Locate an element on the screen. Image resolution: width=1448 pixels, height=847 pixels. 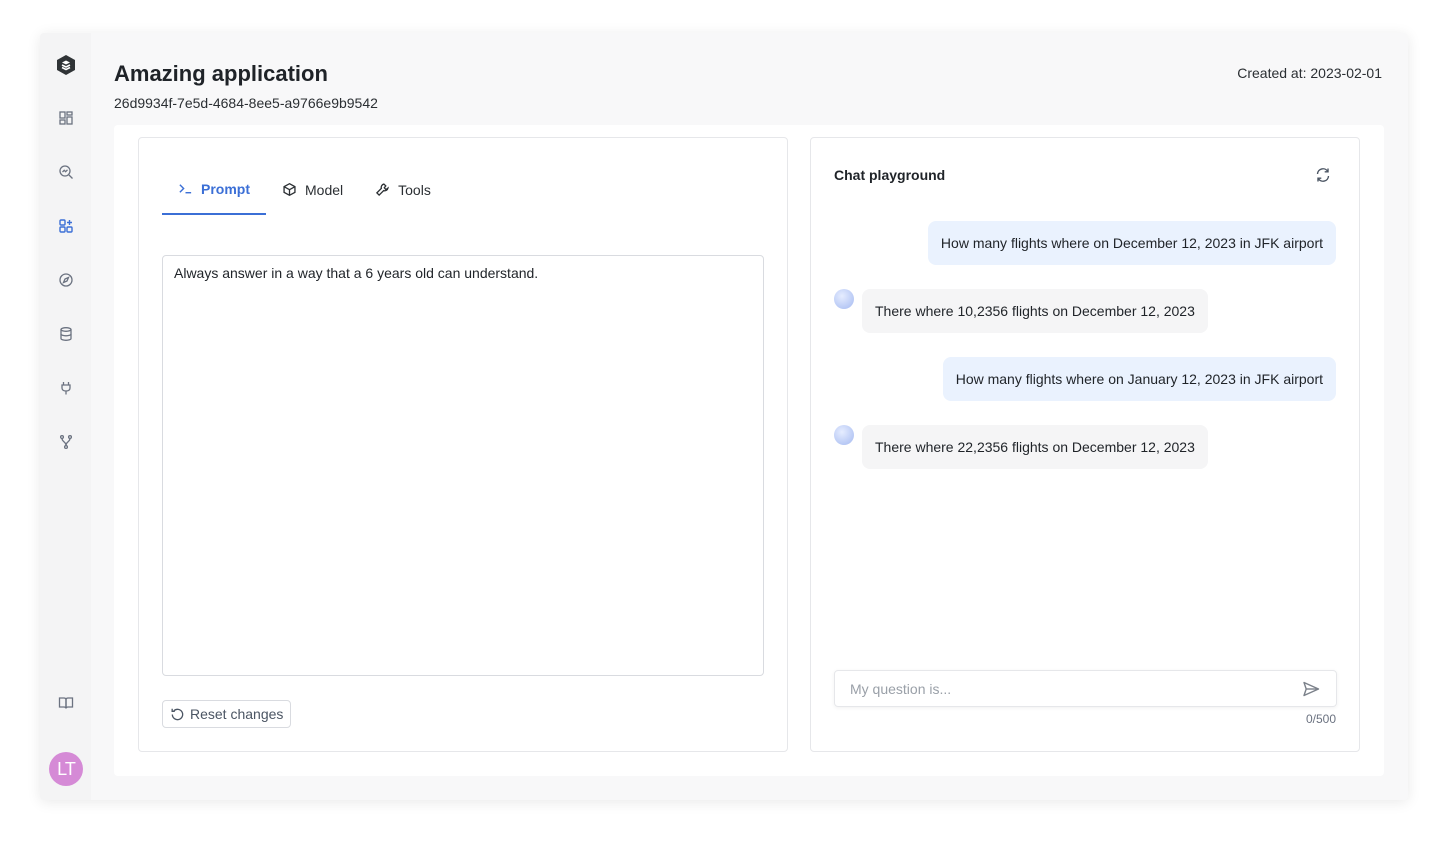
editor-tabs: Prompt Model Tools is located at coordinates (304, 189).